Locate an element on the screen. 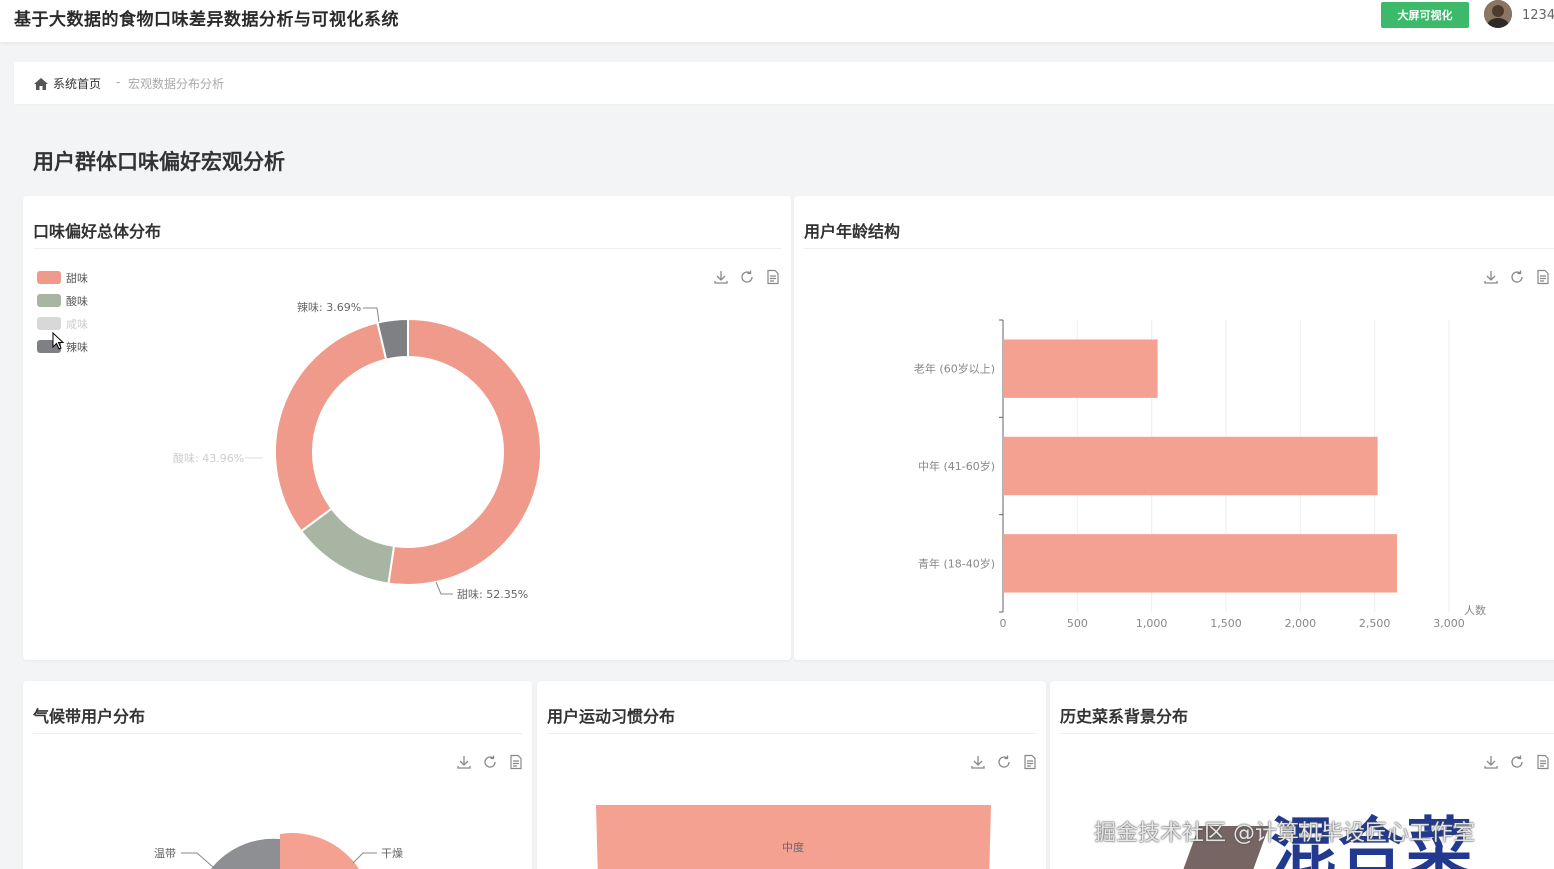  spicy-label-line is located at coordinates (371, 315).